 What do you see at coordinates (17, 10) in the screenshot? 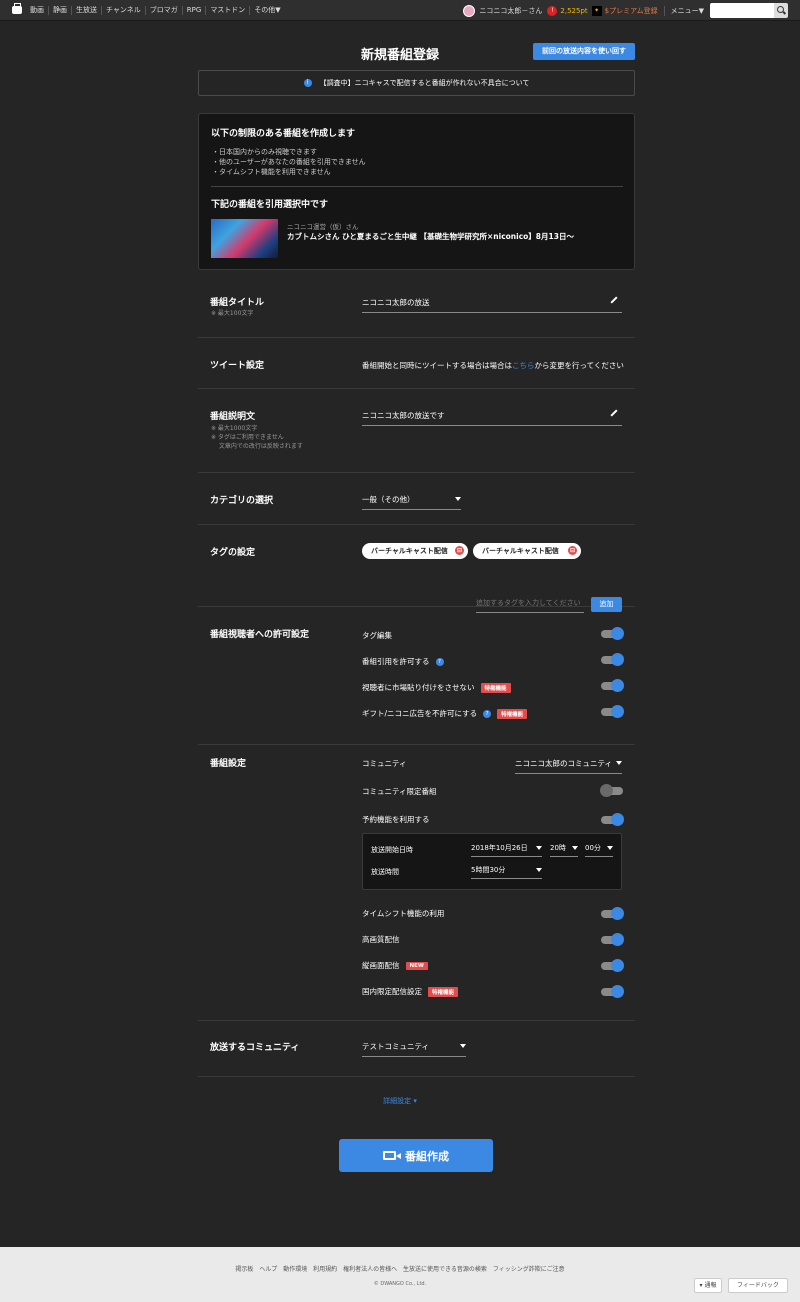
I see `niconico-tv-icon` at bounding box center [17, 10].